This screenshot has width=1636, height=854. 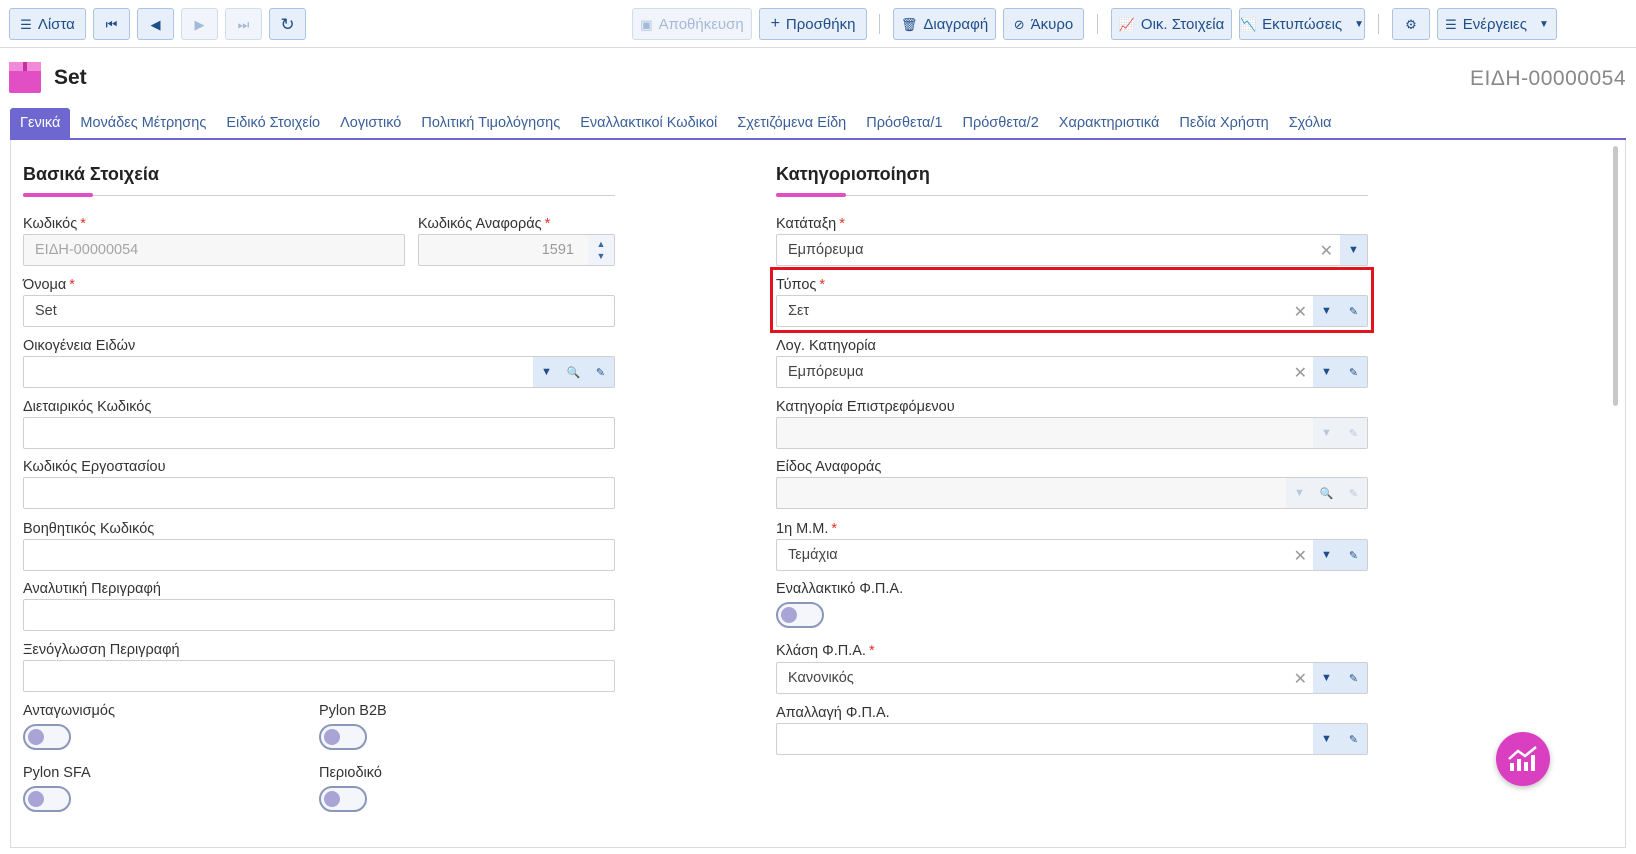 What do you see at coordinates (1223, 123) in the screenshot?
I see `tab-user-fields: Πεδία Χρήστη` at bounding box center [1223, 123].